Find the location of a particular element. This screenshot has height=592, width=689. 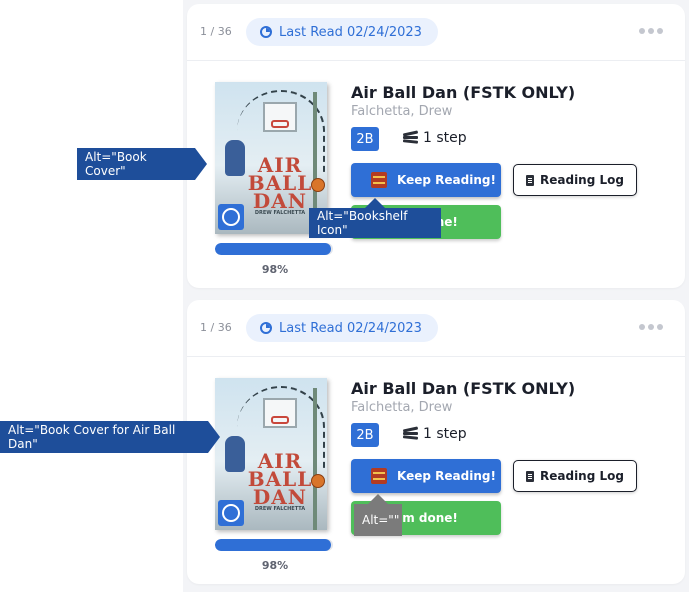

done-label: I'm done! is located at coordinates (426, 518).